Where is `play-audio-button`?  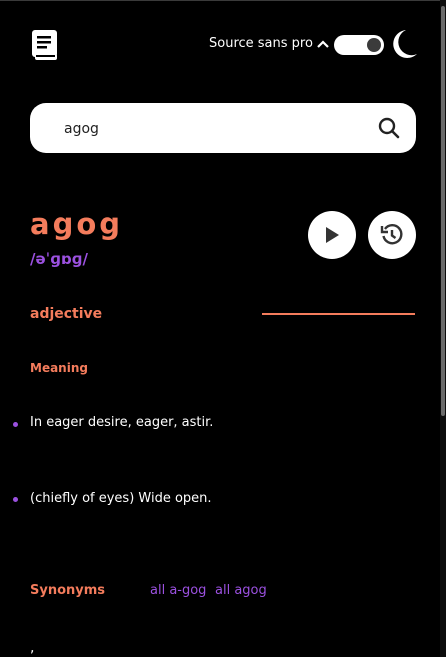 play-audio-button is located at coordinates (332, 235).